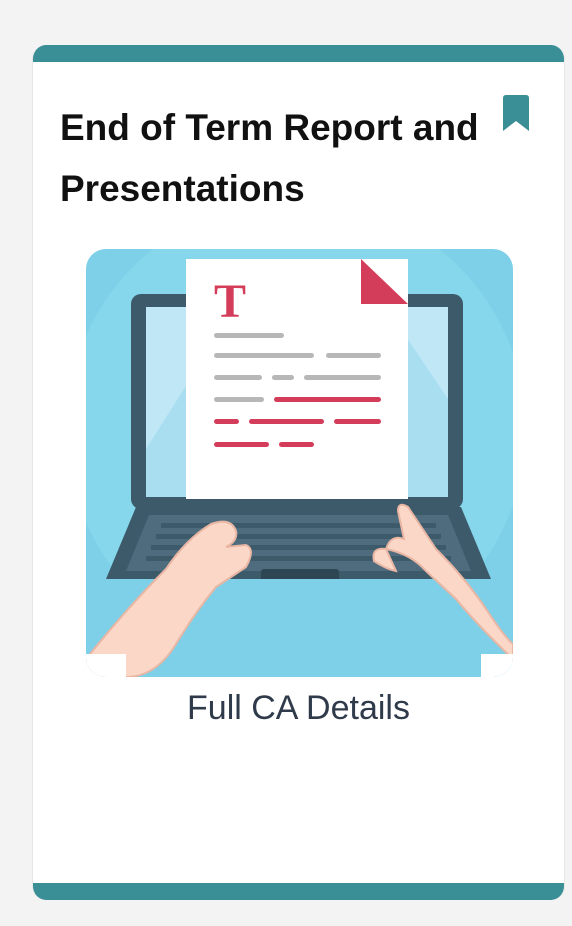 The image size is (572, 926). Describe the element at coordinates (230, 301) in the screenshot. I see `svg-text: T` at that location.